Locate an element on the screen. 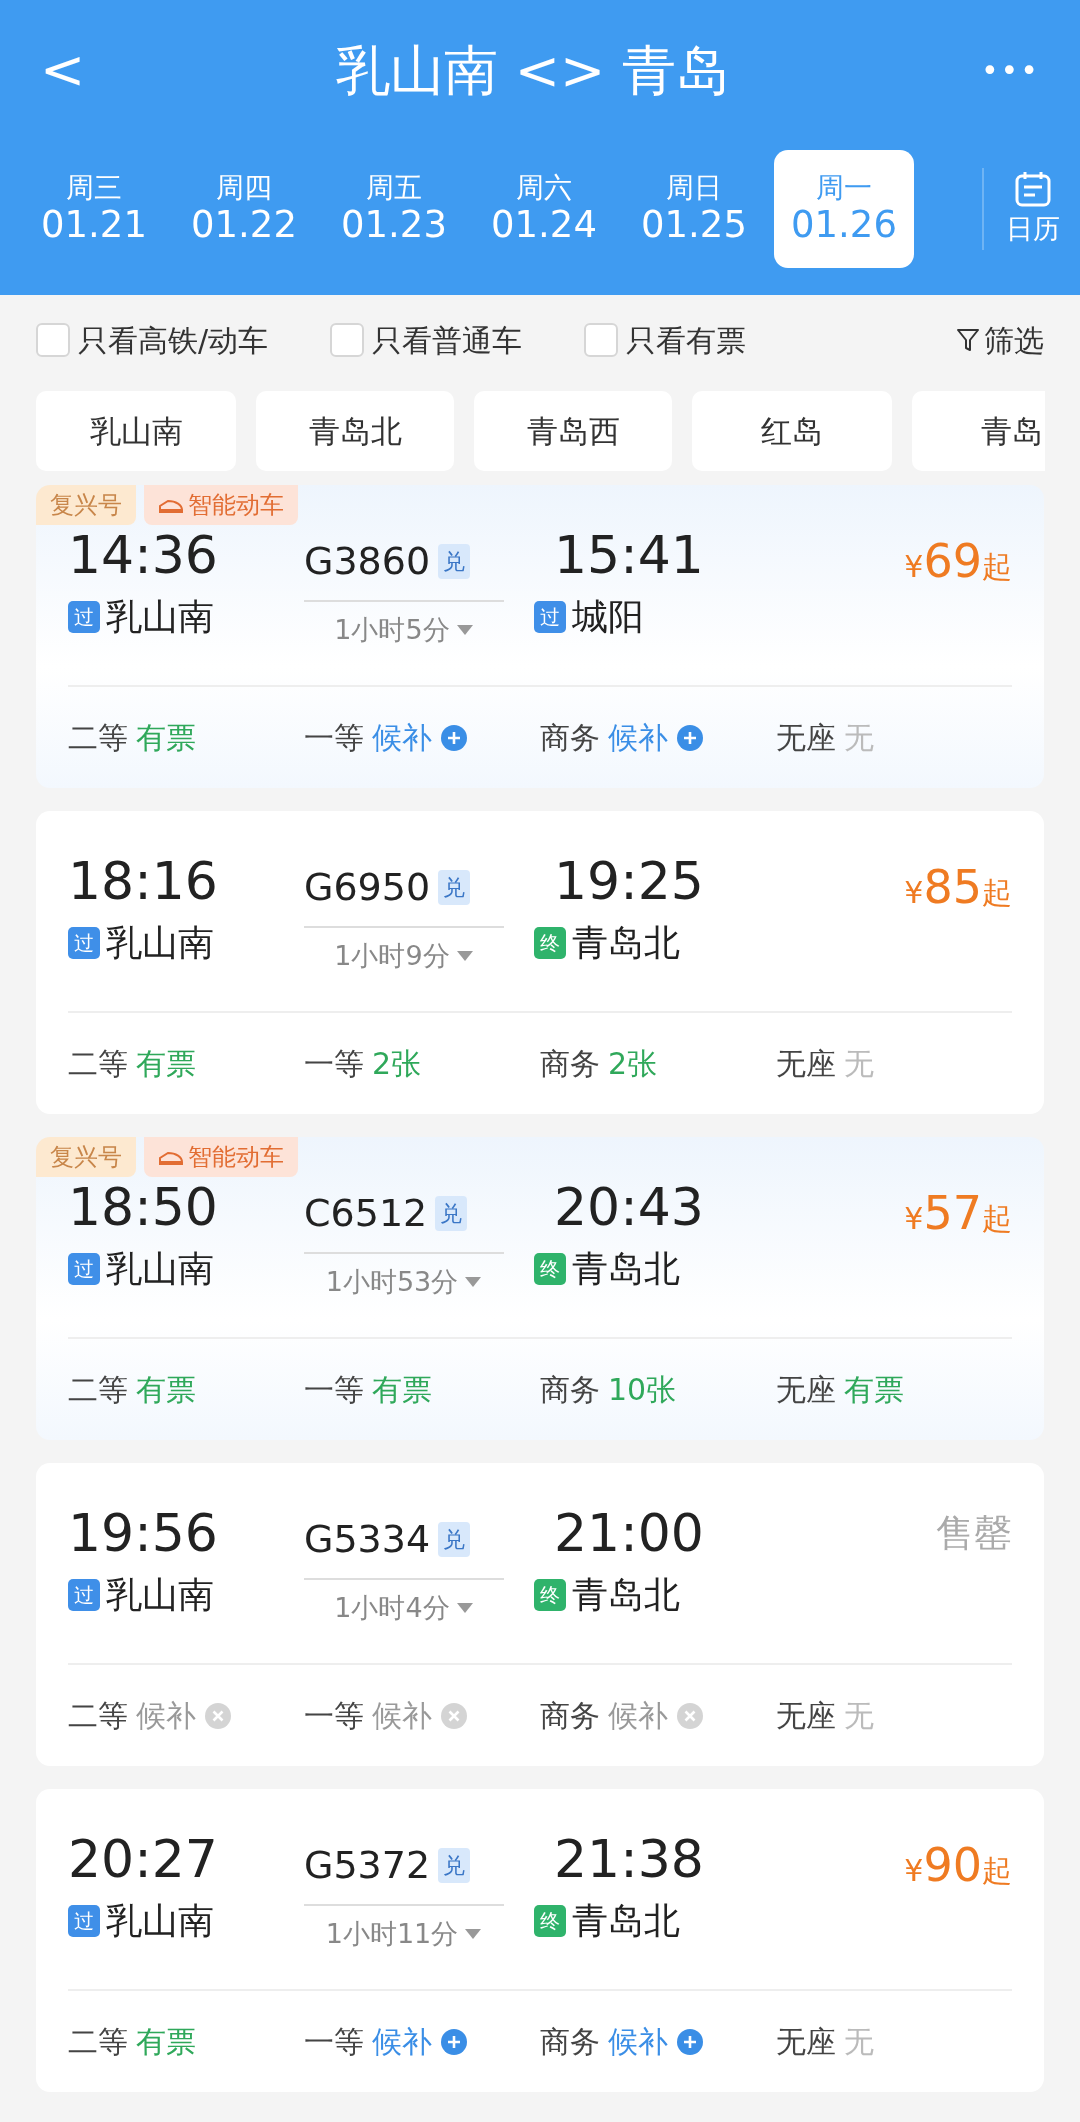  station-chip: 红岛 is located at coordinates (792, 431).